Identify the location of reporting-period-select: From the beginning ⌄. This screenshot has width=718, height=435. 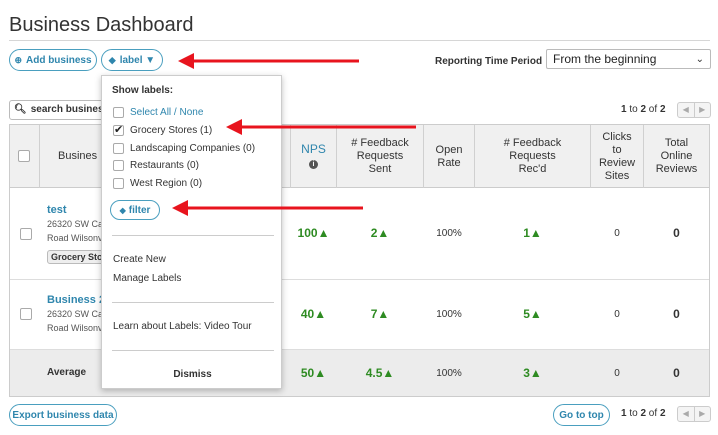
(628, 59).